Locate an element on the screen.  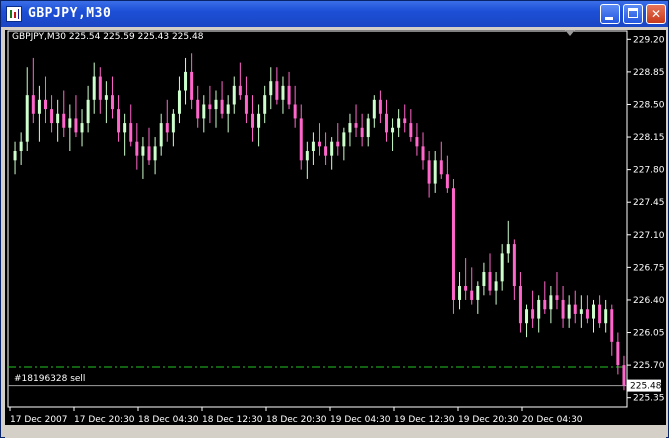
y-tick-label: 225.70 is located at coordinates (649, 366).